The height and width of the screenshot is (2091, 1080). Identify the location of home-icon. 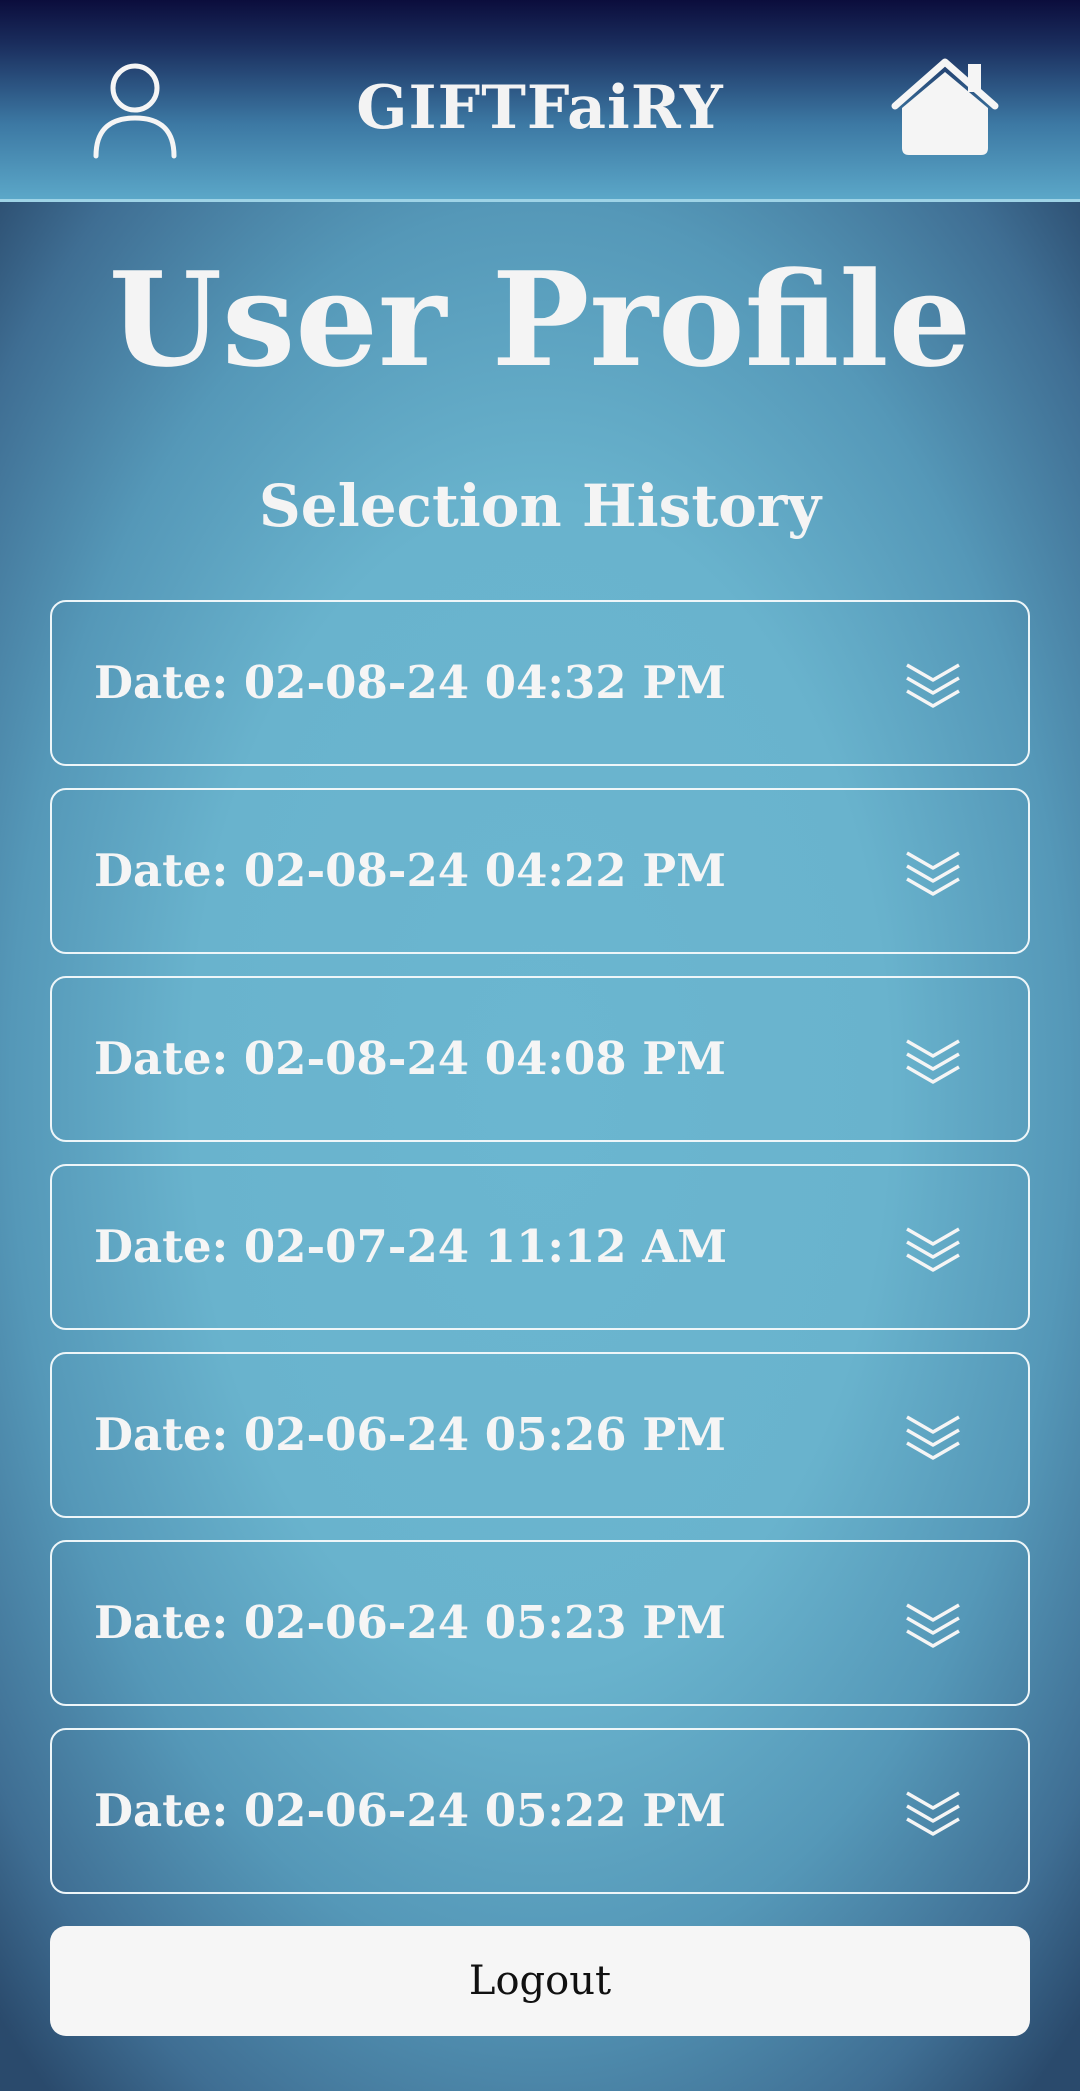
(945, 107).